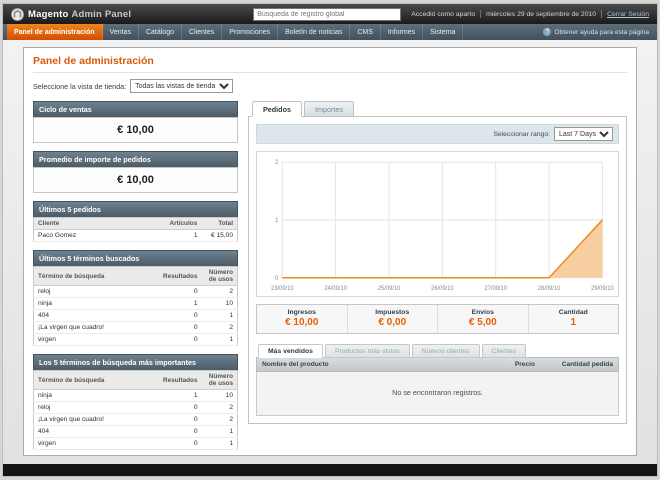 This screenshot has width=660, height=480. What do you see at coordinates (328, 109) in the screenshot?
I see `tab-importes: Importes` at bounding box center [328, 109].